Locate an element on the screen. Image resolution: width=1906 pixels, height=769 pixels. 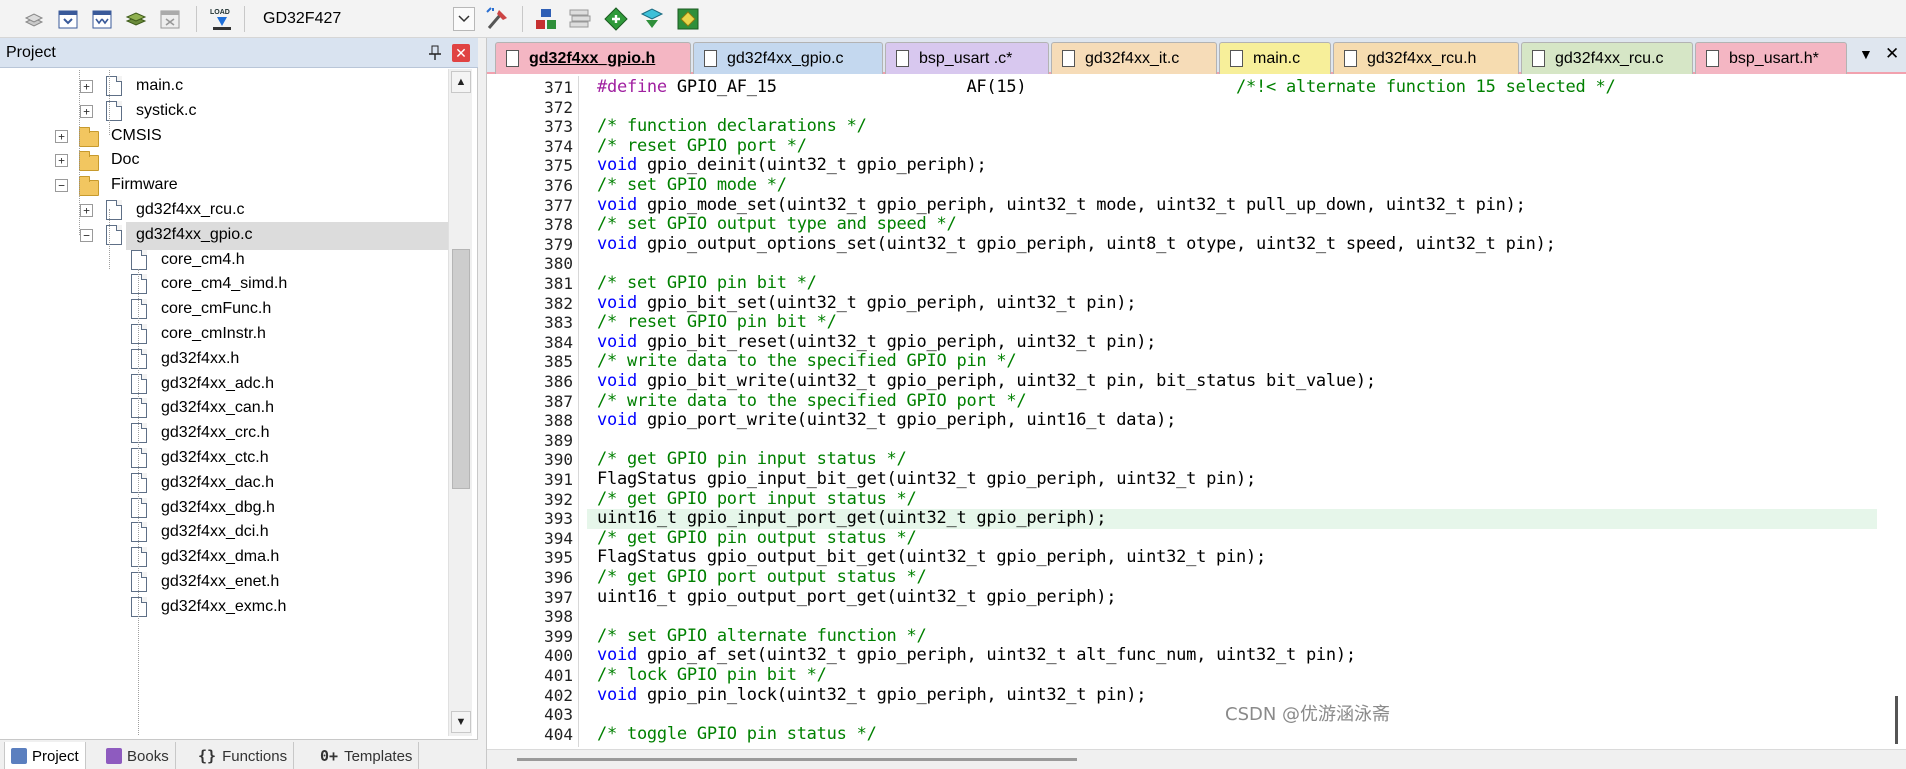
manage-runtime-icon is located at coordinates (688, 19).